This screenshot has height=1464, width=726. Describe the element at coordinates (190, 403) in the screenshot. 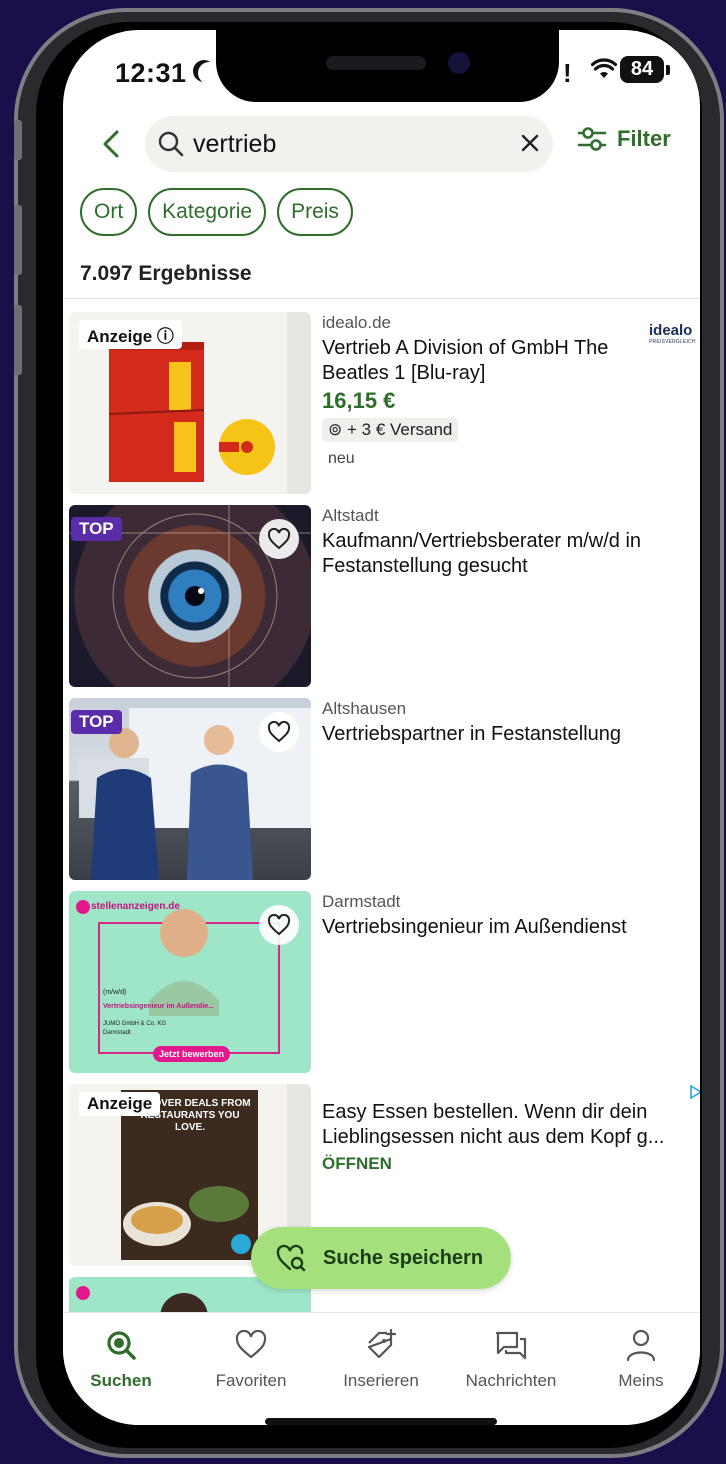

I see `item-thumbnail: Anzeige ⓘ` at that location.